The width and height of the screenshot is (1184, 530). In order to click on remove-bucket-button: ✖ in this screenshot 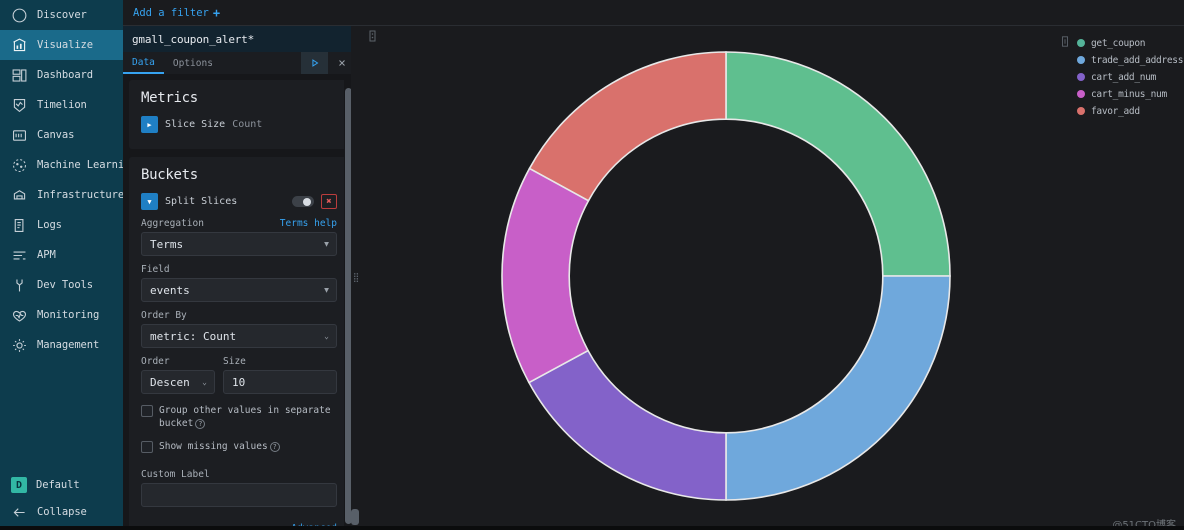, I will do `click(329, 201)`.